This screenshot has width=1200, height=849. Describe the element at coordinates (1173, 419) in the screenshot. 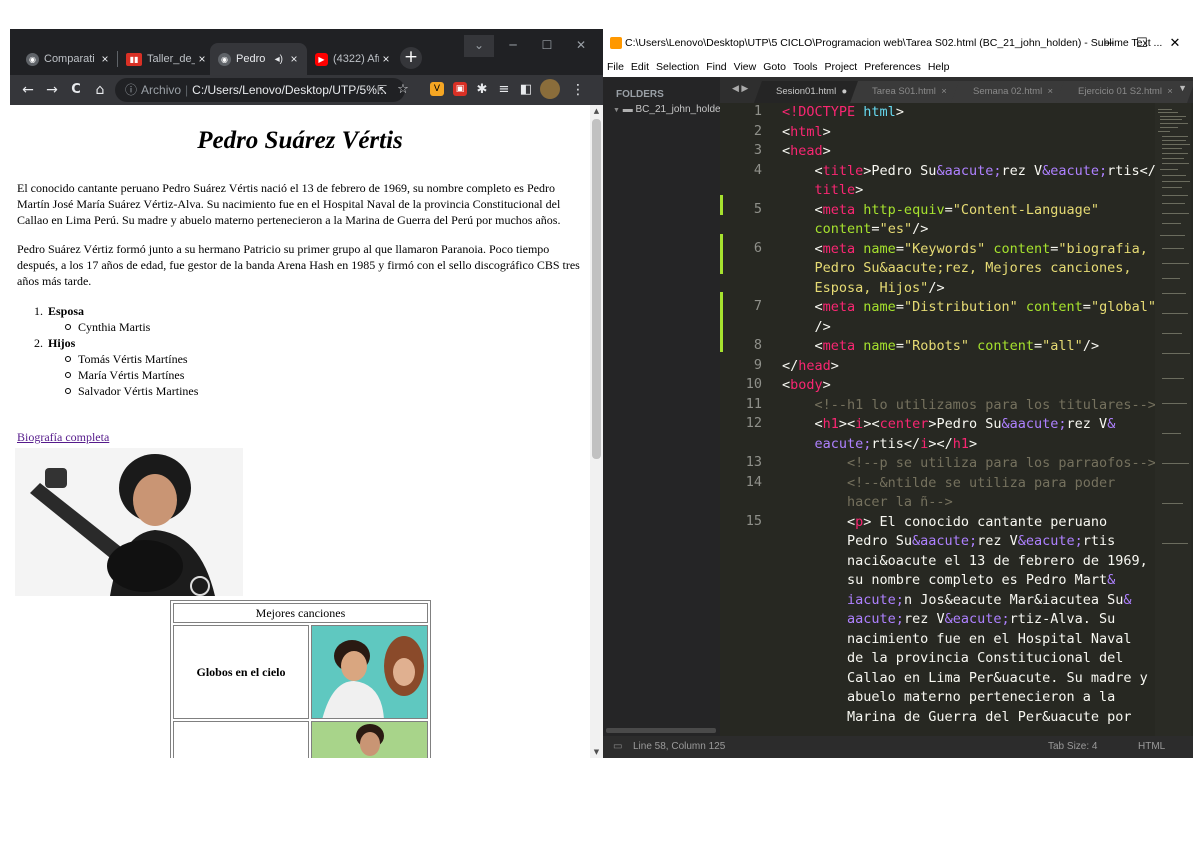

I see `minimap` at that location.